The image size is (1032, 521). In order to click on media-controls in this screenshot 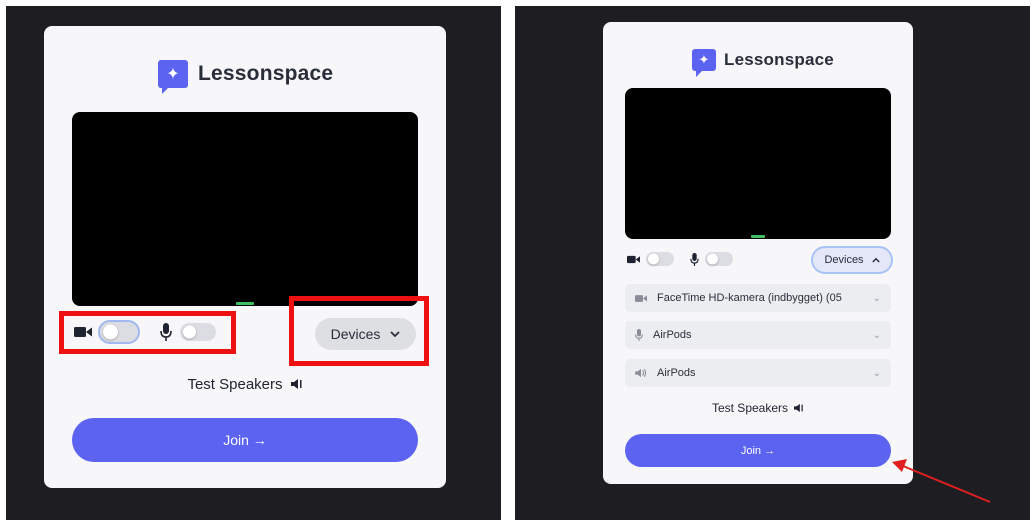, I will do `click(680, 259)`.